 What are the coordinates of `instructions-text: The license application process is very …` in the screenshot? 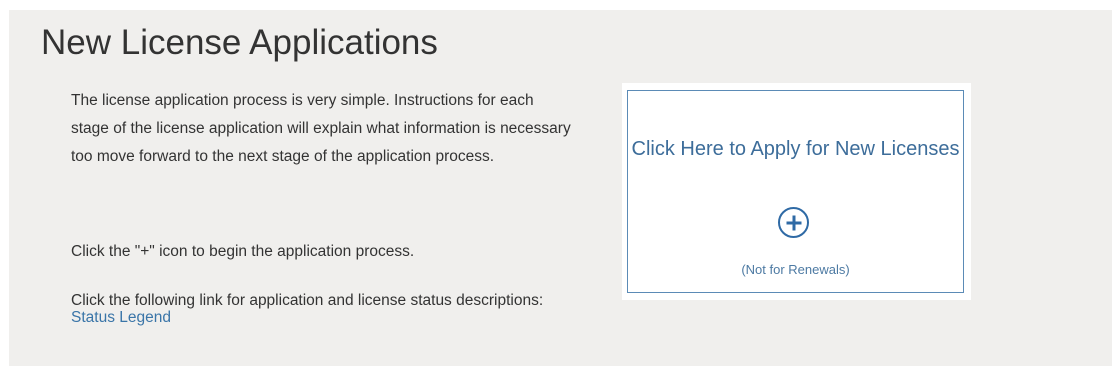 It's located at (321, 128).